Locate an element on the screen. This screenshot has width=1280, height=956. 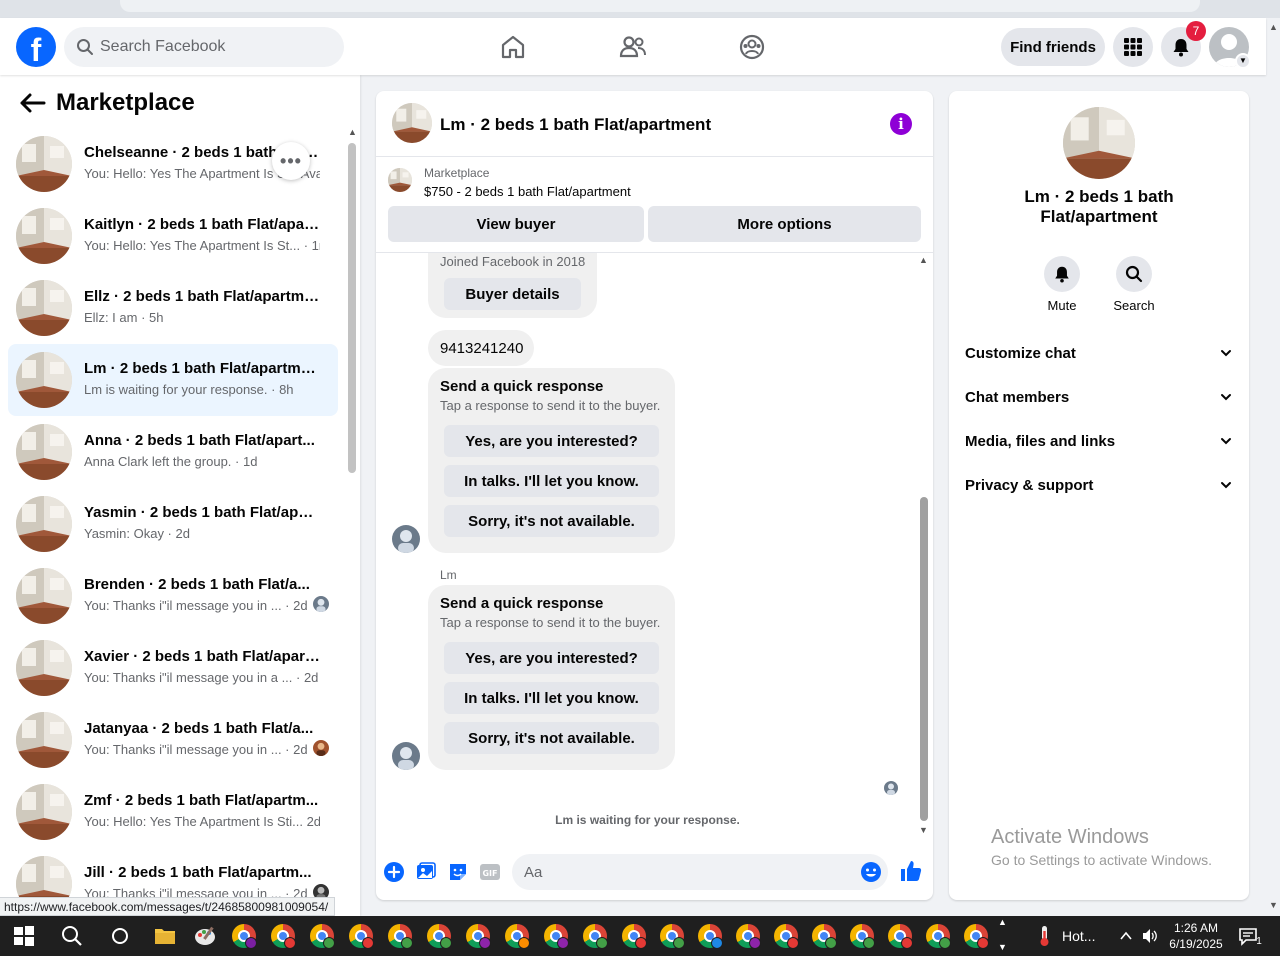
more-options-button: More options is located at coordinates (784, 224).